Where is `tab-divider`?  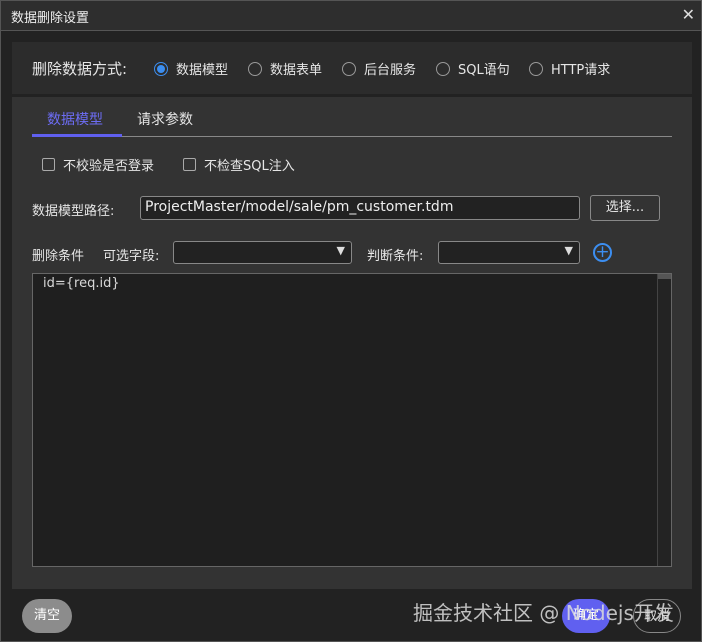
tab-divider is located at coordinates (352, 136).